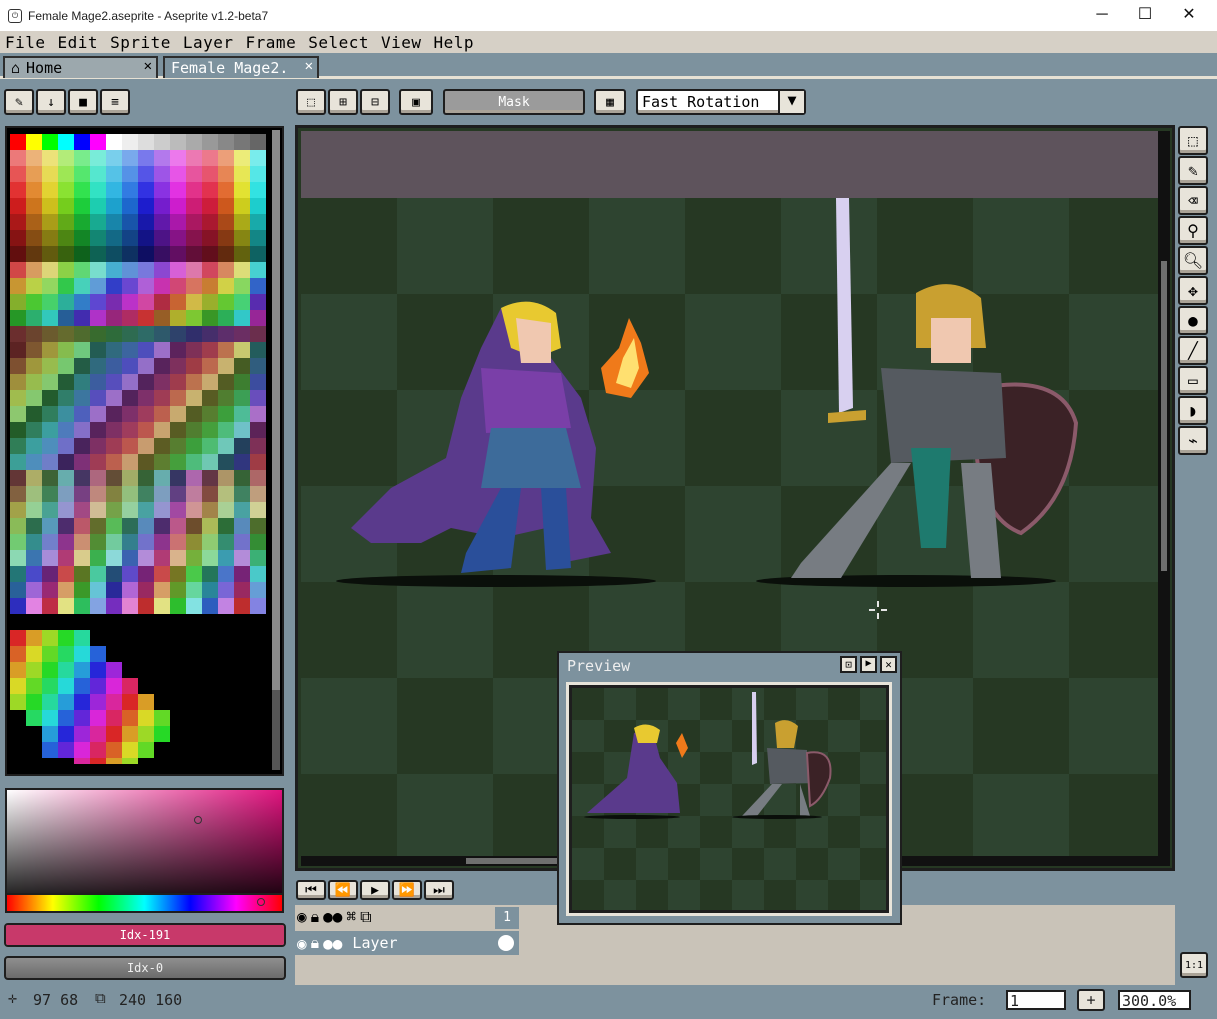 This screenshot has height=1019, width=1217. Describe the element at coordinates (610, 102) in the screenshot. I see `transparent-color-button: ▦` at that location.